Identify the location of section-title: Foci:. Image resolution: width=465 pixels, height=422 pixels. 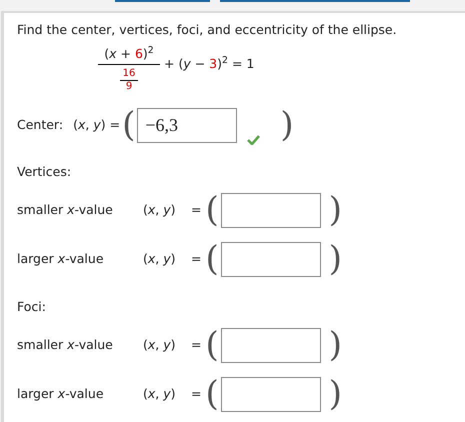
(32, 307).